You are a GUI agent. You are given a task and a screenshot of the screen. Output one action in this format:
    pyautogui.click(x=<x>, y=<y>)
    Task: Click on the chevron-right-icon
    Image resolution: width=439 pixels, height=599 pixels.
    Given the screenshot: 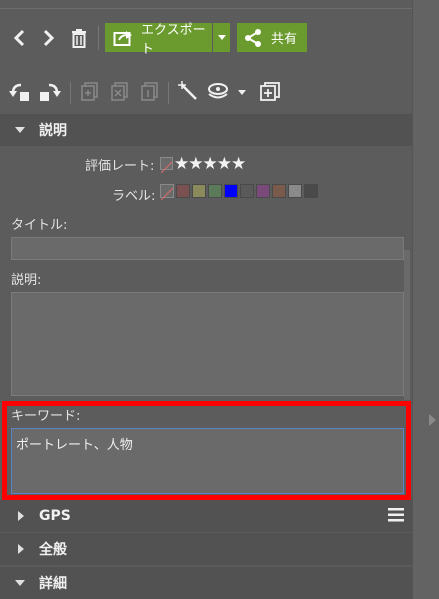 What is the action you would take?
    pyautogui.click(x=49, y=38)
    